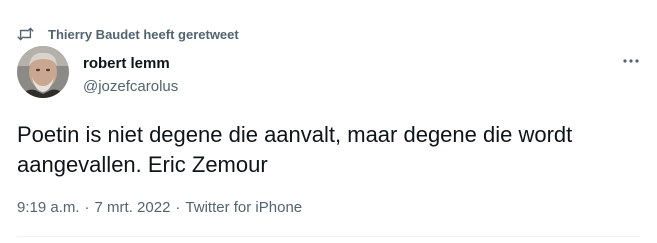  I want to click on avatar, so click(43, 72).